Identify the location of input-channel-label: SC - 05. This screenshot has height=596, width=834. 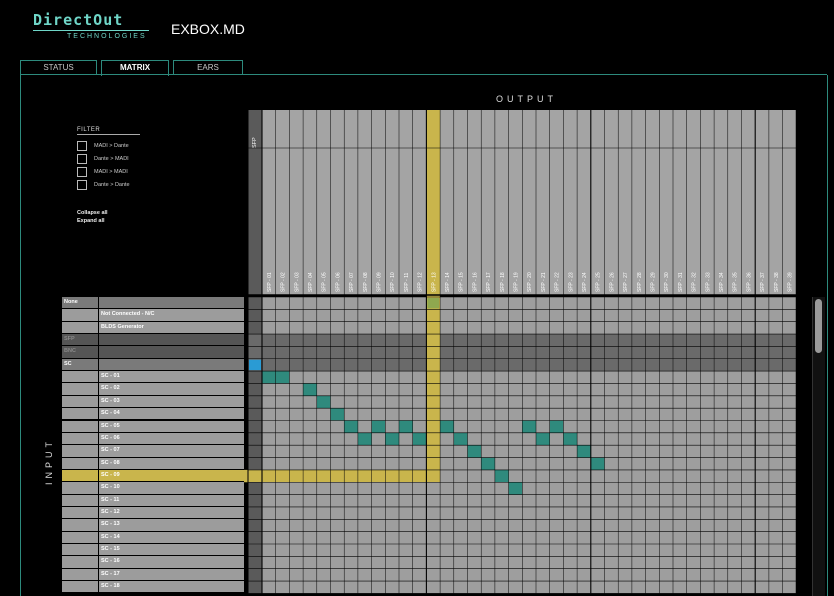
(110, 425).